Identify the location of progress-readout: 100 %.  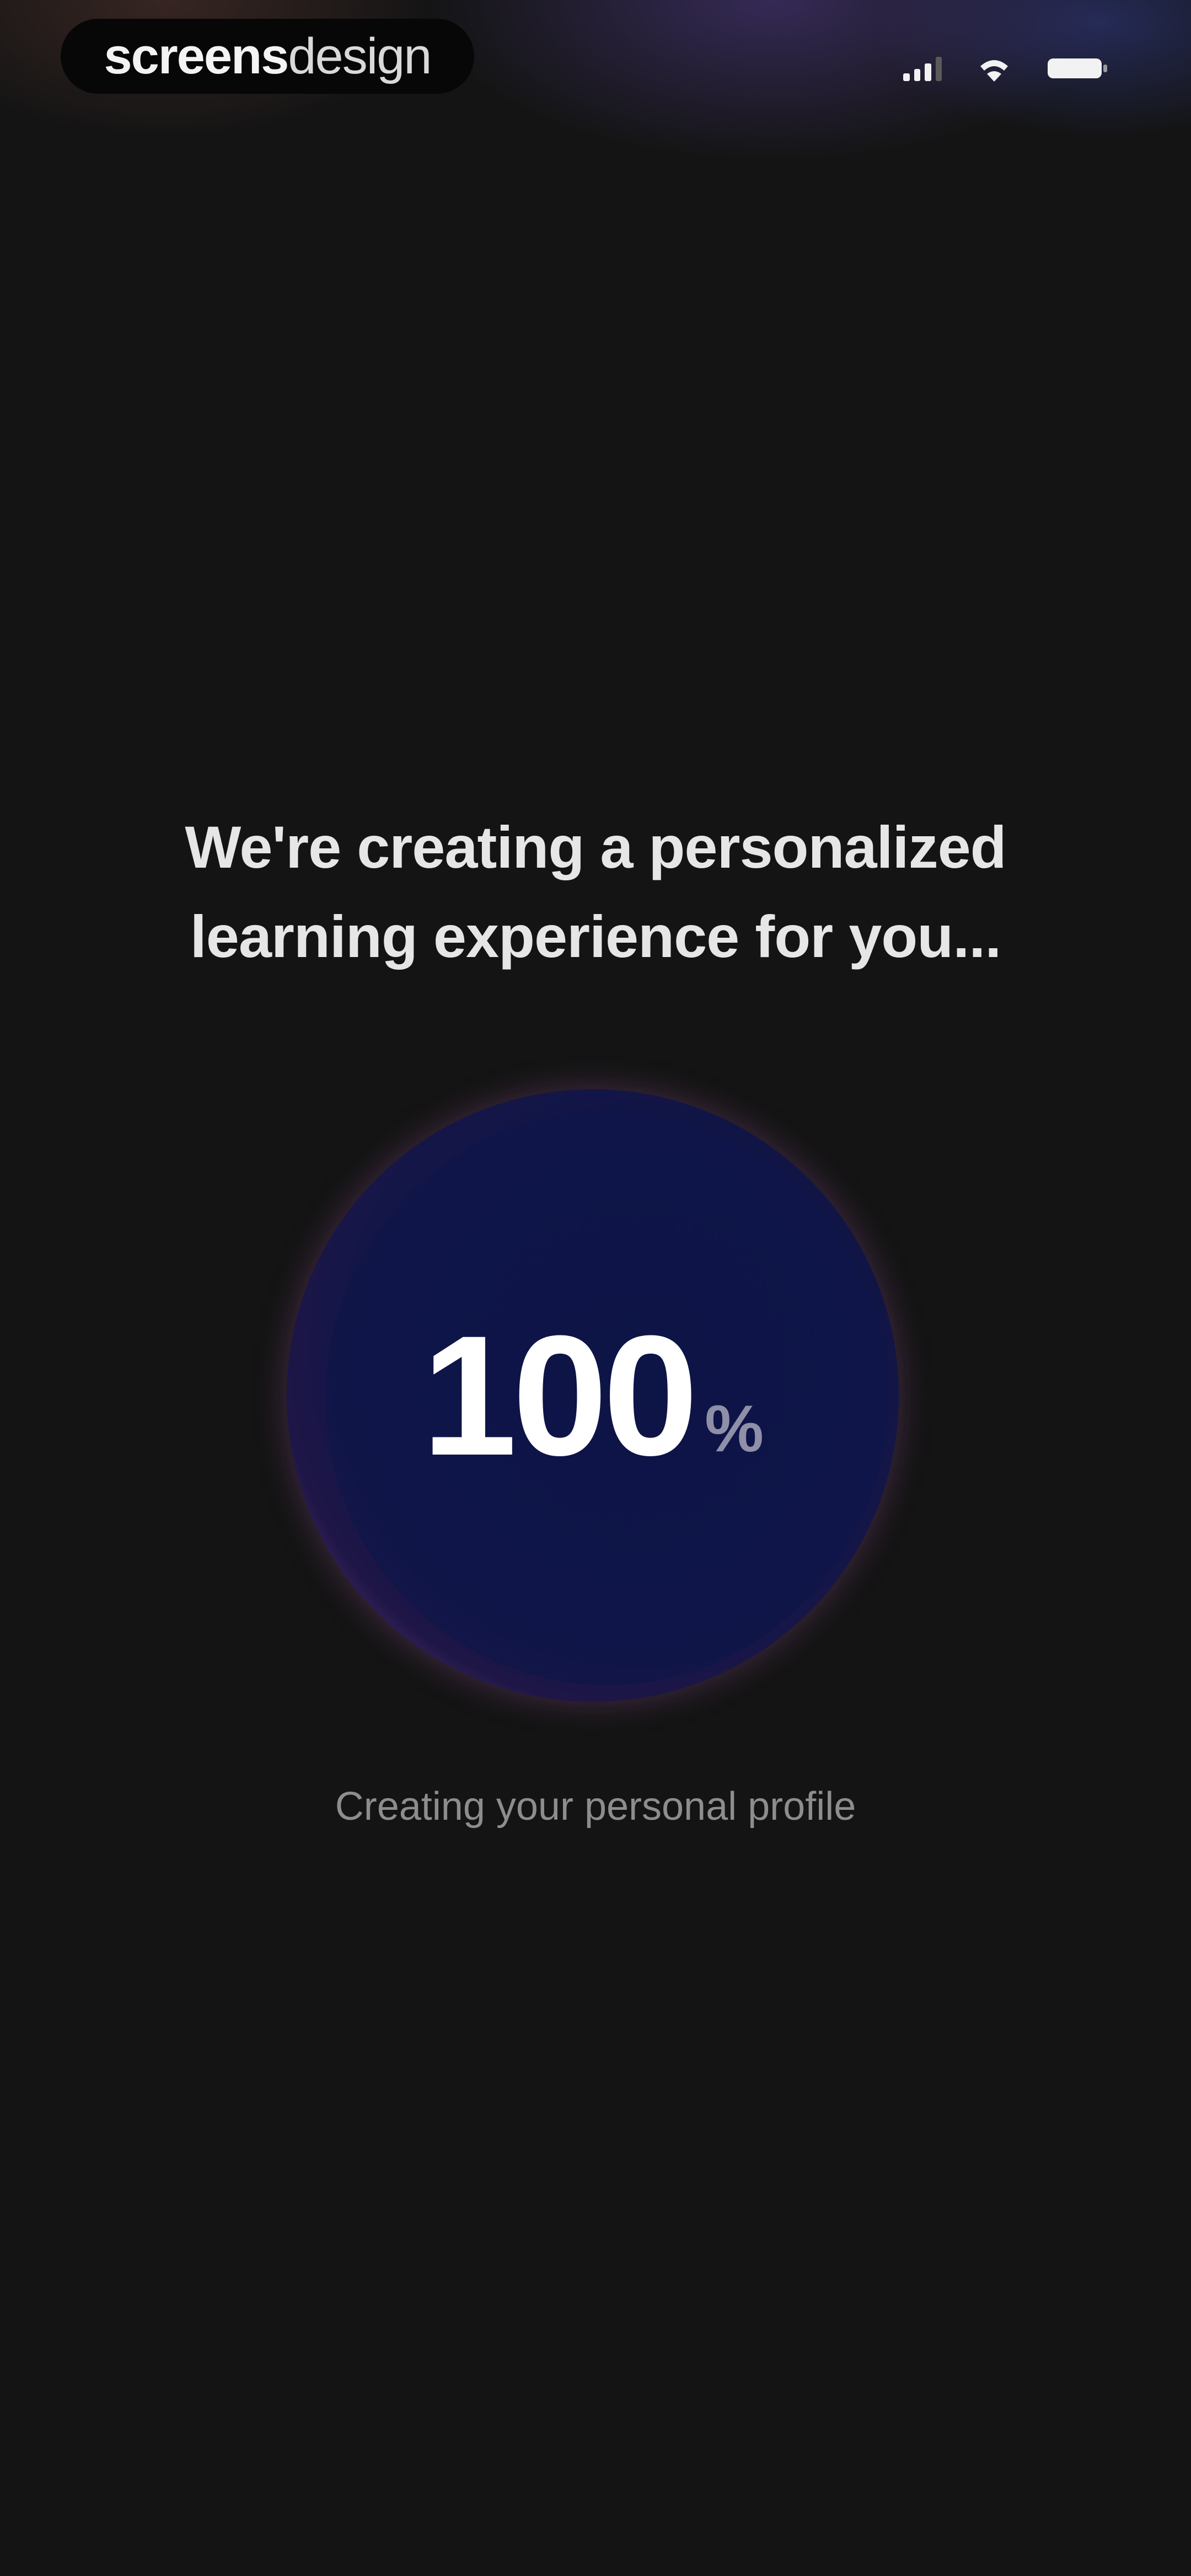
(593, 1395).